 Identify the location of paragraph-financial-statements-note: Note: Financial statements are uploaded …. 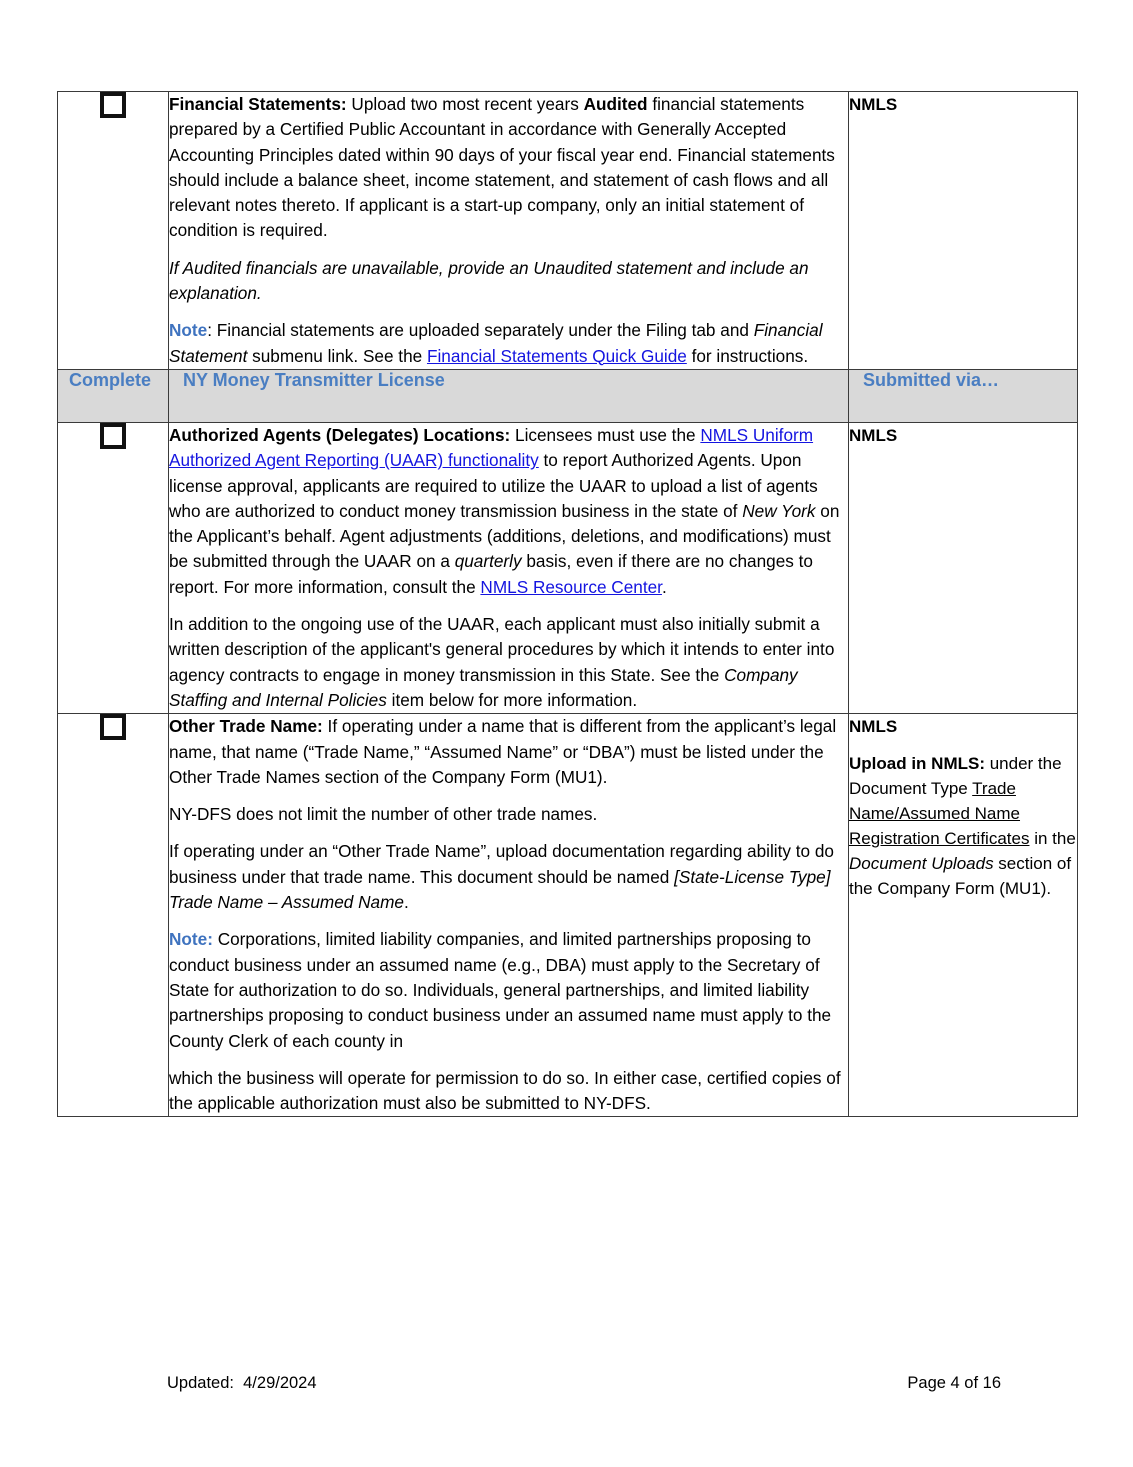
(508, 343).